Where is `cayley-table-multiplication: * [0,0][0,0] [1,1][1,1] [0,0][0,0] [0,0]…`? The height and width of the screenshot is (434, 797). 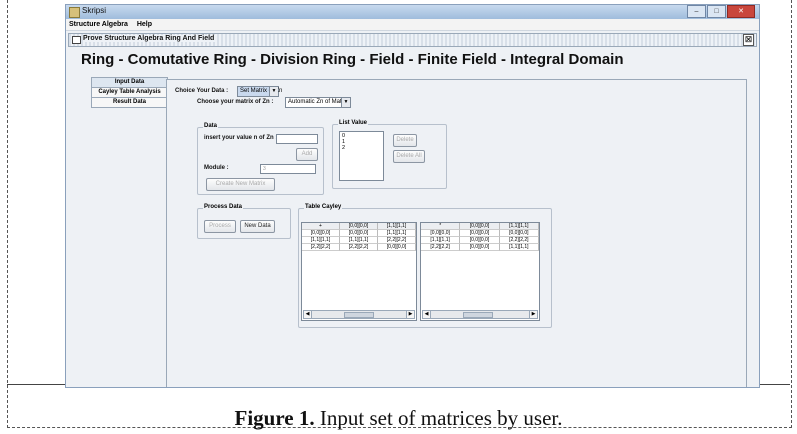 cayley-table-multiplication: * [0,0][0,0] [1,1][1,1] [0,0][0,0] [0,0]… is located at coordinates (480, 271).